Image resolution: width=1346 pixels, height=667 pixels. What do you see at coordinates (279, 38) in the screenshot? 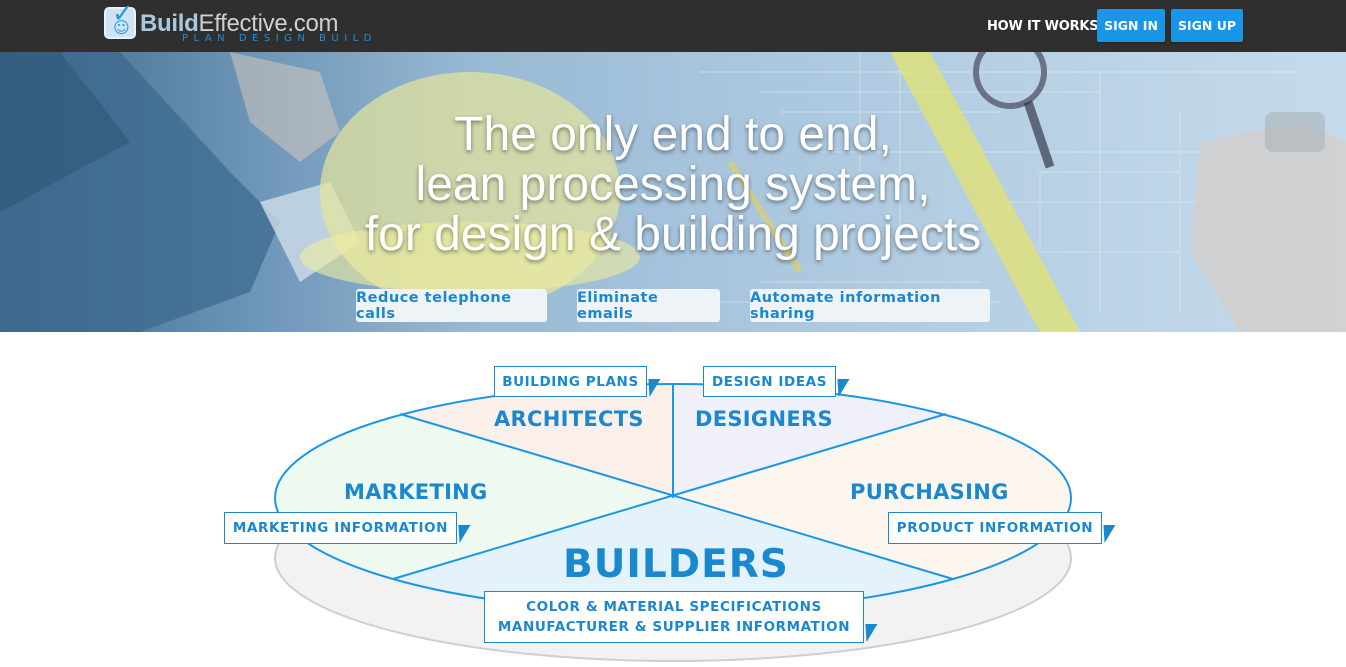
I see `logo-tagline: PLAN DESIGN BUILD` at bounding box center [279, 38].